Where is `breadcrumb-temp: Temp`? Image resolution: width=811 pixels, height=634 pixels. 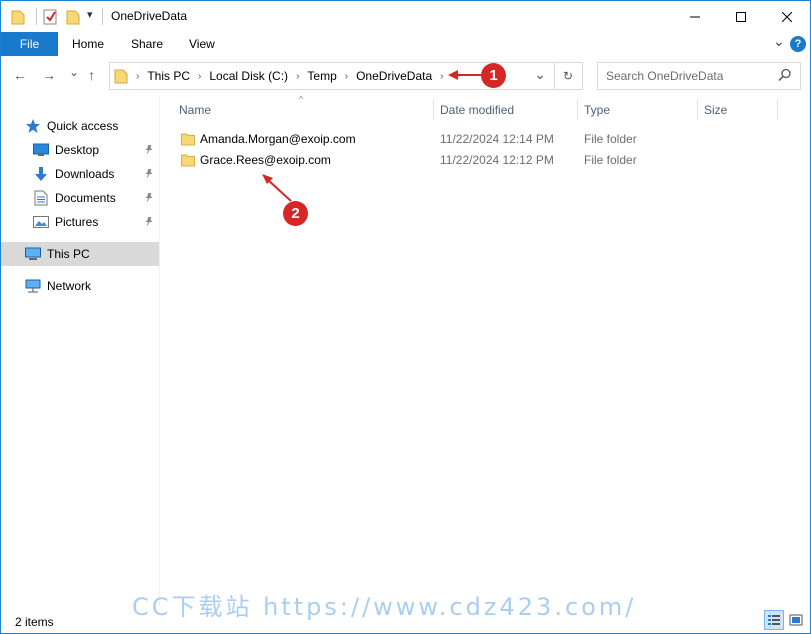 breadcrumb-temp: Temp is located at coordinates (321, 76).